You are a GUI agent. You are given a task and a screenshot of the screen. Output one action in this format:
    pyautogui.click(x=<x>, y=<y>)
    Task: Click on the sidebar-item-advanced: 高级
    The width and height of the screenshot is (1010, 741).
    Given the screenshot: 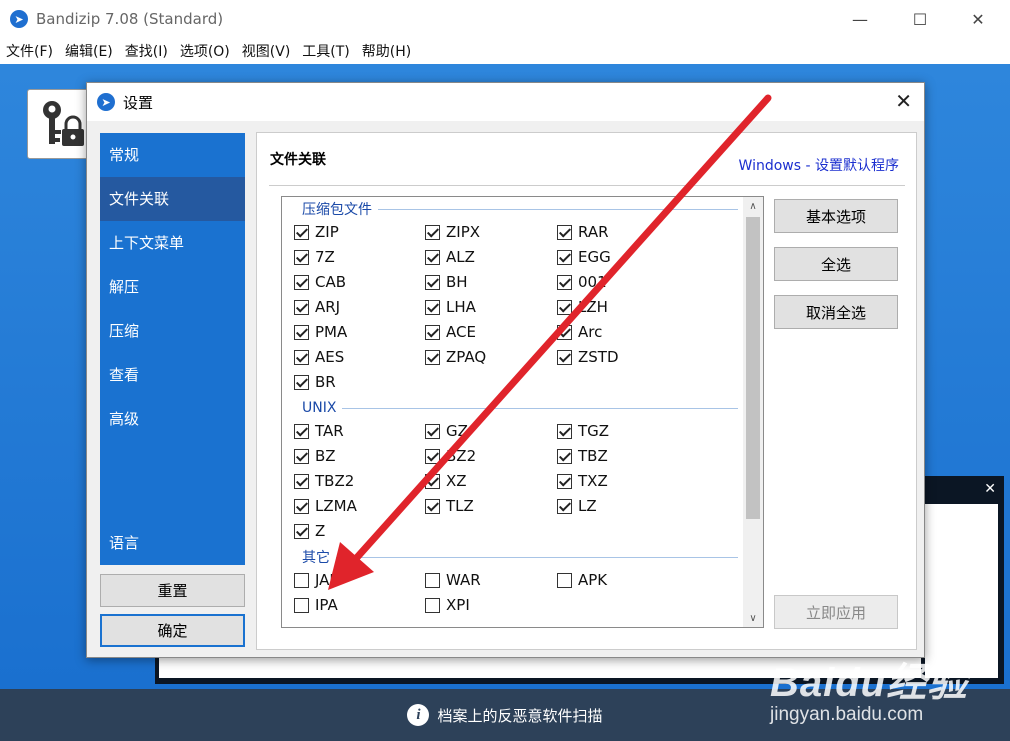 What is the action you would take?
    pyautogui.click(x=172, y=419)
    